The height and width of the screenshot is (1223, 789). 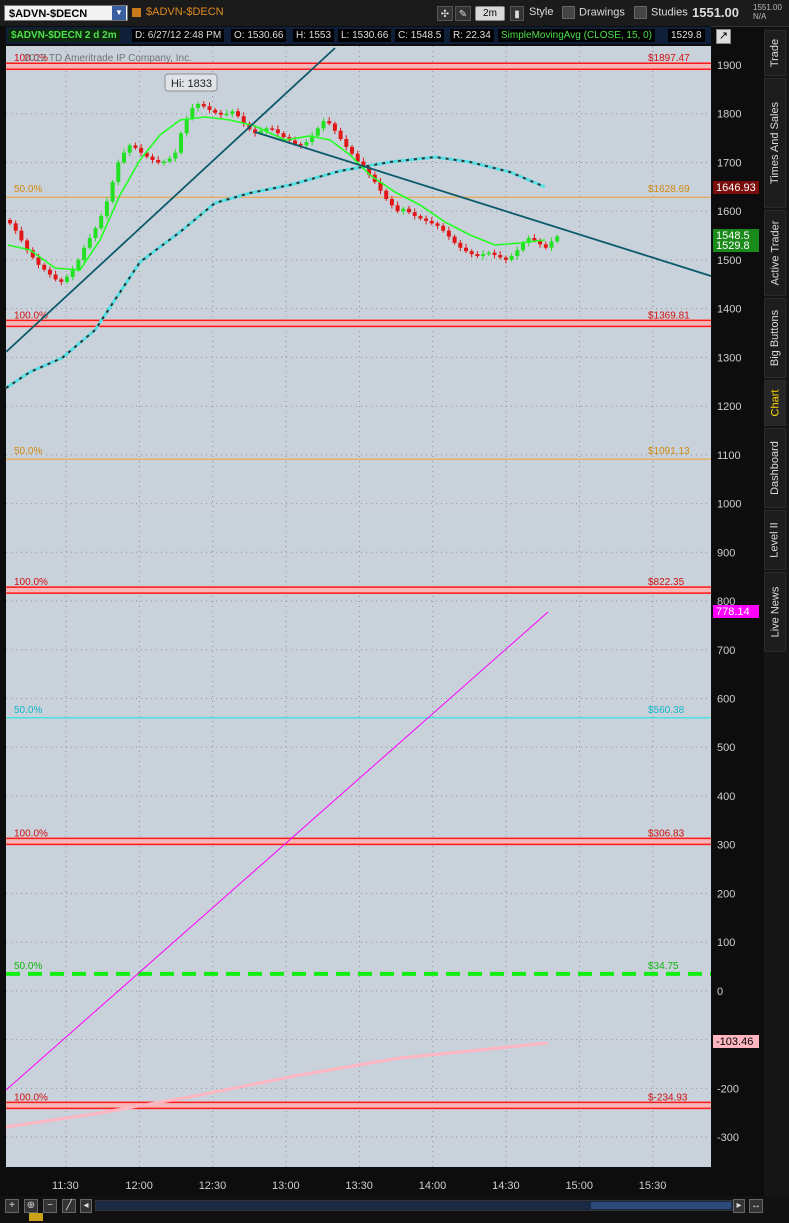 I want to click on scrollbar-thumb, so click(x=661, y=1205).